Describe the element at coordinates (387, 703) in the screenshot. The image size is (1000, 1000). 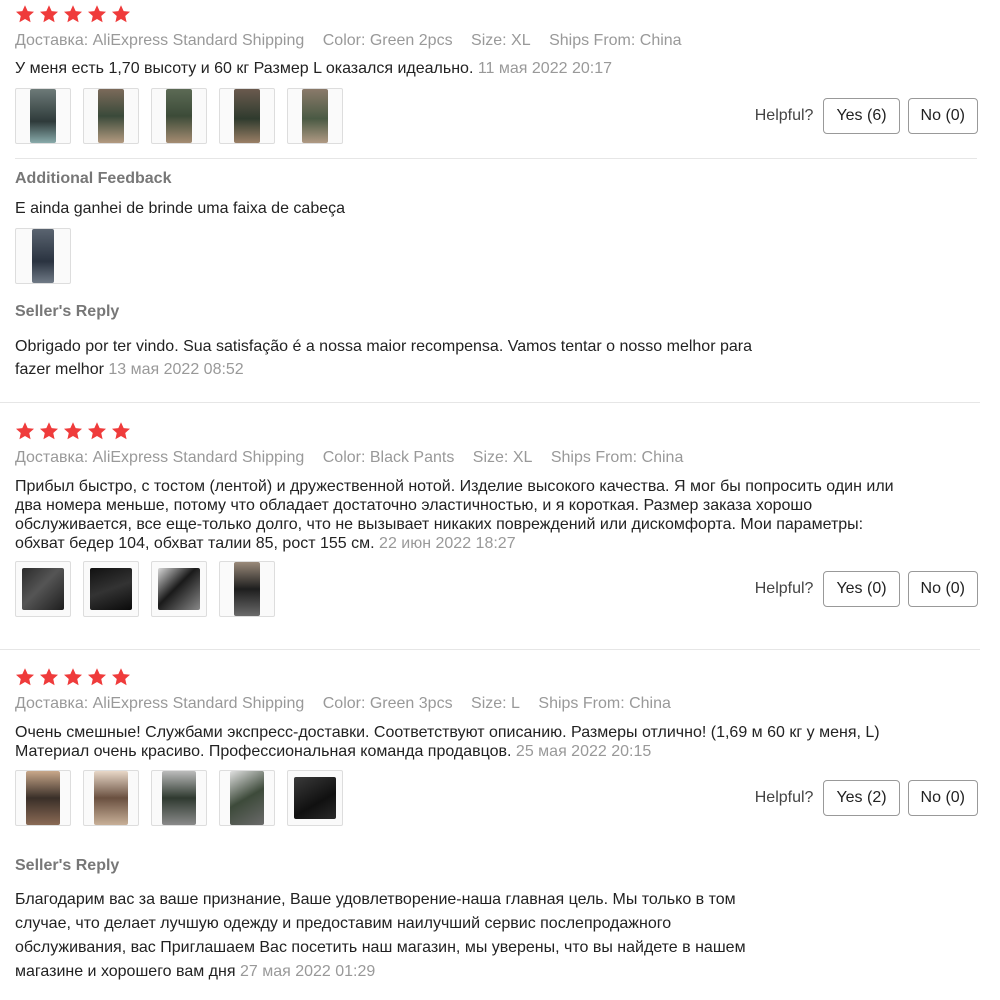
I see `product-color: Color: Green 3pcs` at that location.